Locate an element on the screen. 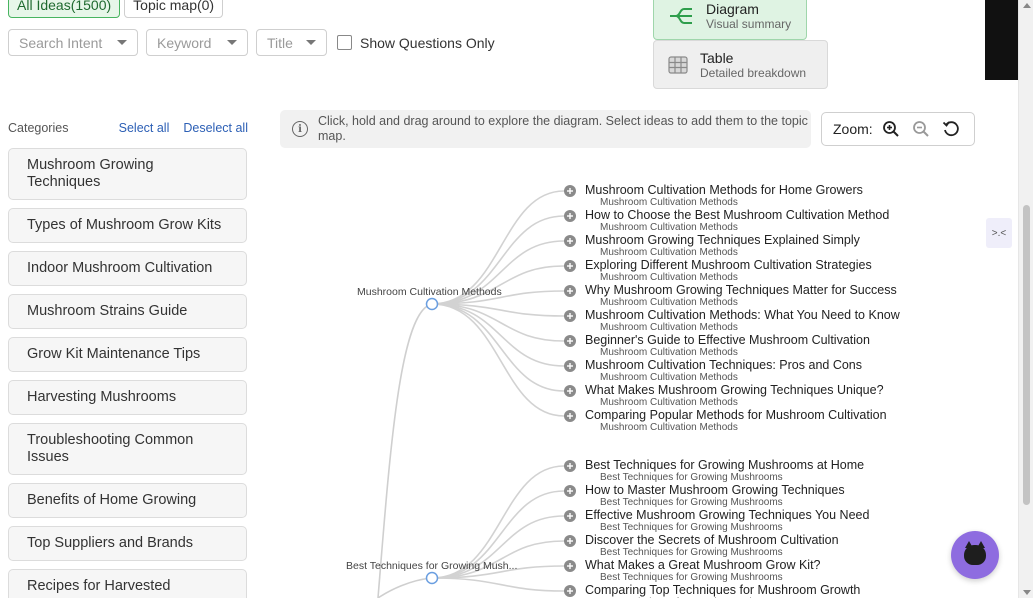 The height and width of the screenshot is (598, 1033). dark-panel-edge is located at coordinates (1001, 40).